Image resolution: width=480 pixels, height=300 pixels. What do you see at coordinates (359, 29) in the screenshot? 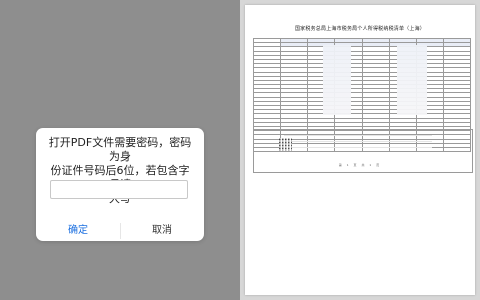
I see `document-title: 国家税务总局上海市税务局个人所得税纳税清单（上海）` at bounding box center [359, 29].